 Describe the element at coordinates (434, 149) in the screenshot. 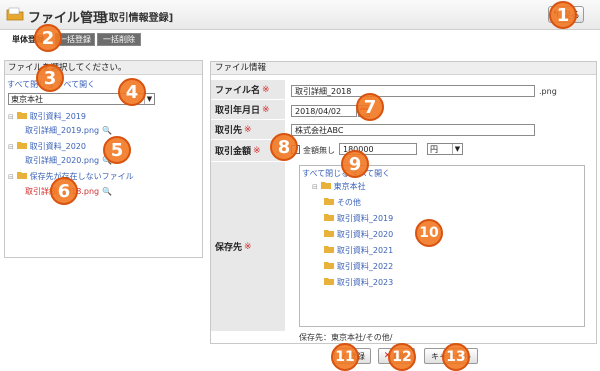

I see `currency-select-value: 円` at that location.